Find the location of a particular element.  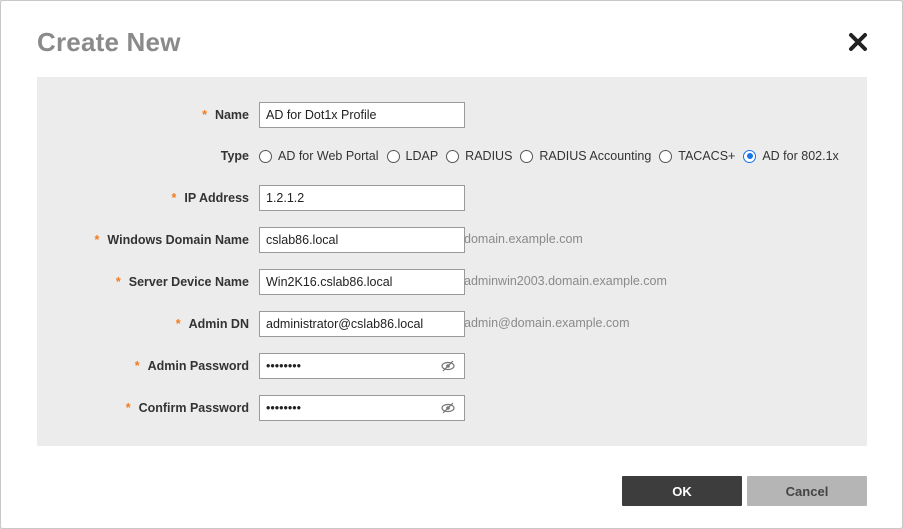

server-device-hint: adminwin2003.domain.example.com is located at coordinates (565, 281).